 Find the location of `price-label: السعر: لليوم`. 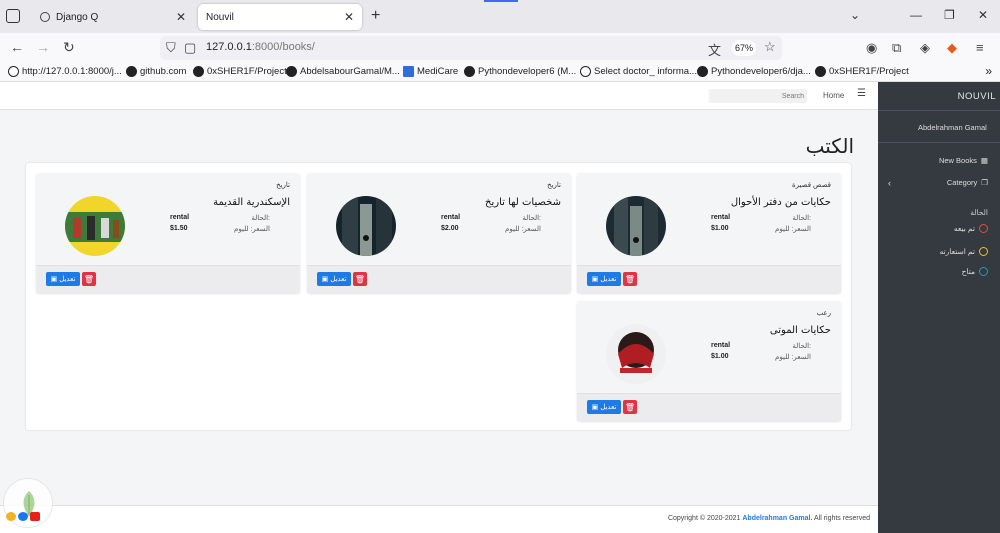

price-label: السعر: لليوم is located at coordinates (523, 229).